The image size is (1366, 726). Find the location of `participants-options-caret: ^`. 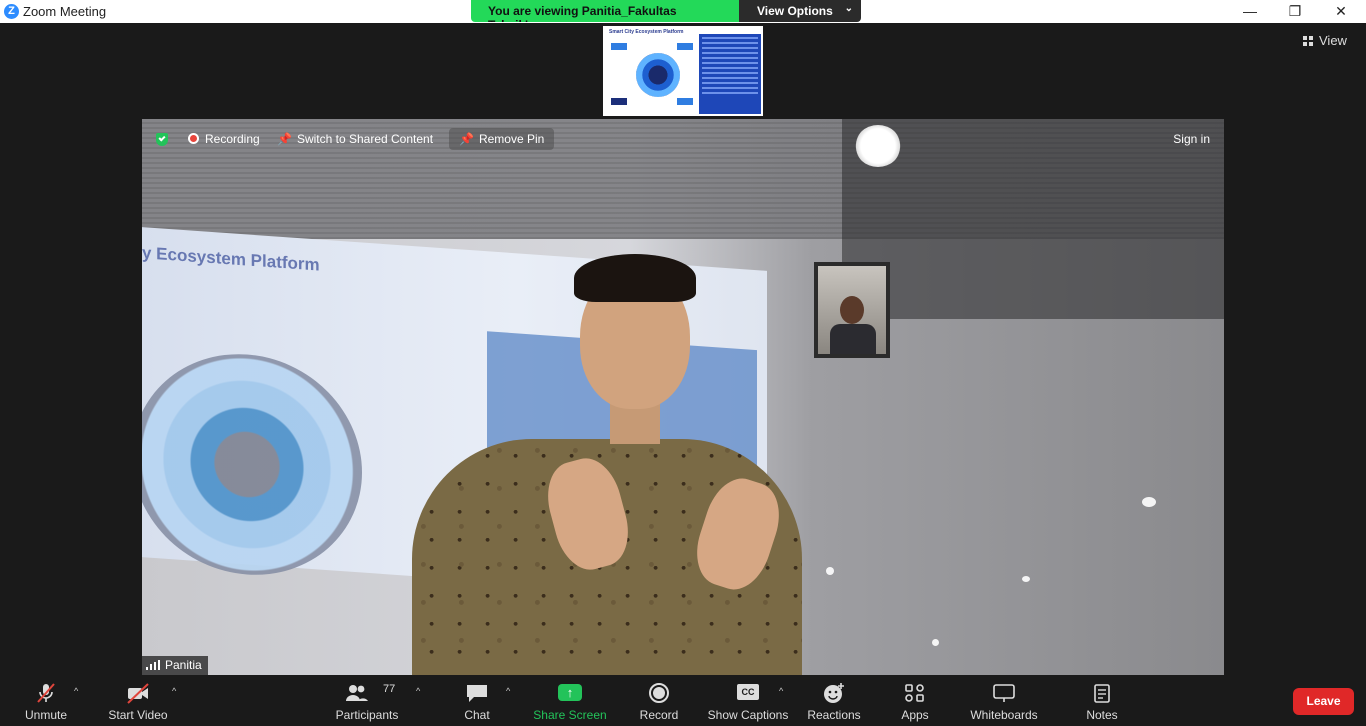

participants-options-caret: ^ is located at coordinates (418, 691).